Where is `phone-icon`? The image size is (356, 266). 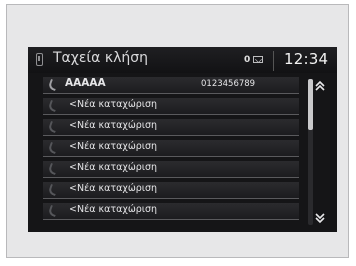
phone-icon is located at coordinates (39, 59).